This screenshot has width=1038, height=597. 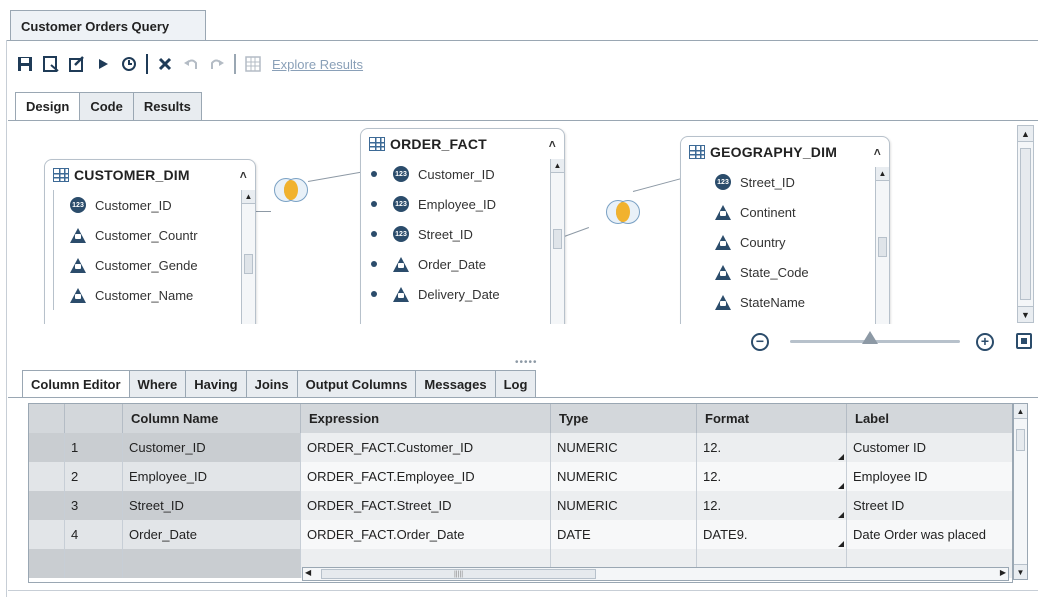 I want to click on cell-column-name: Employee_ID, so click(x=212, y=476).